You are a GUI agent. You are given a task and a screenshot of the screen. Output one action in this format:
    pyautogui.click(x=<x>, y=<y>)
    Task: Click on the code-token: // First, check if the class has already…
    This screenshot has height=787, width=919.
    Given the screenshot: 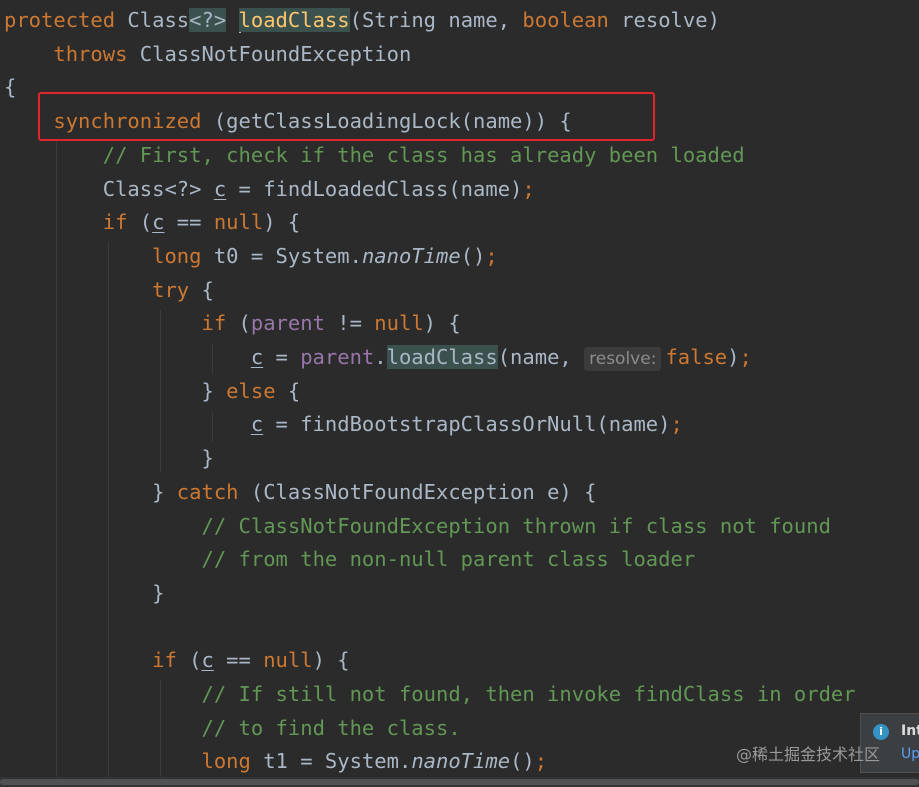 What is the action you would take?
    pyautogui.click(x=423, y=154)
    